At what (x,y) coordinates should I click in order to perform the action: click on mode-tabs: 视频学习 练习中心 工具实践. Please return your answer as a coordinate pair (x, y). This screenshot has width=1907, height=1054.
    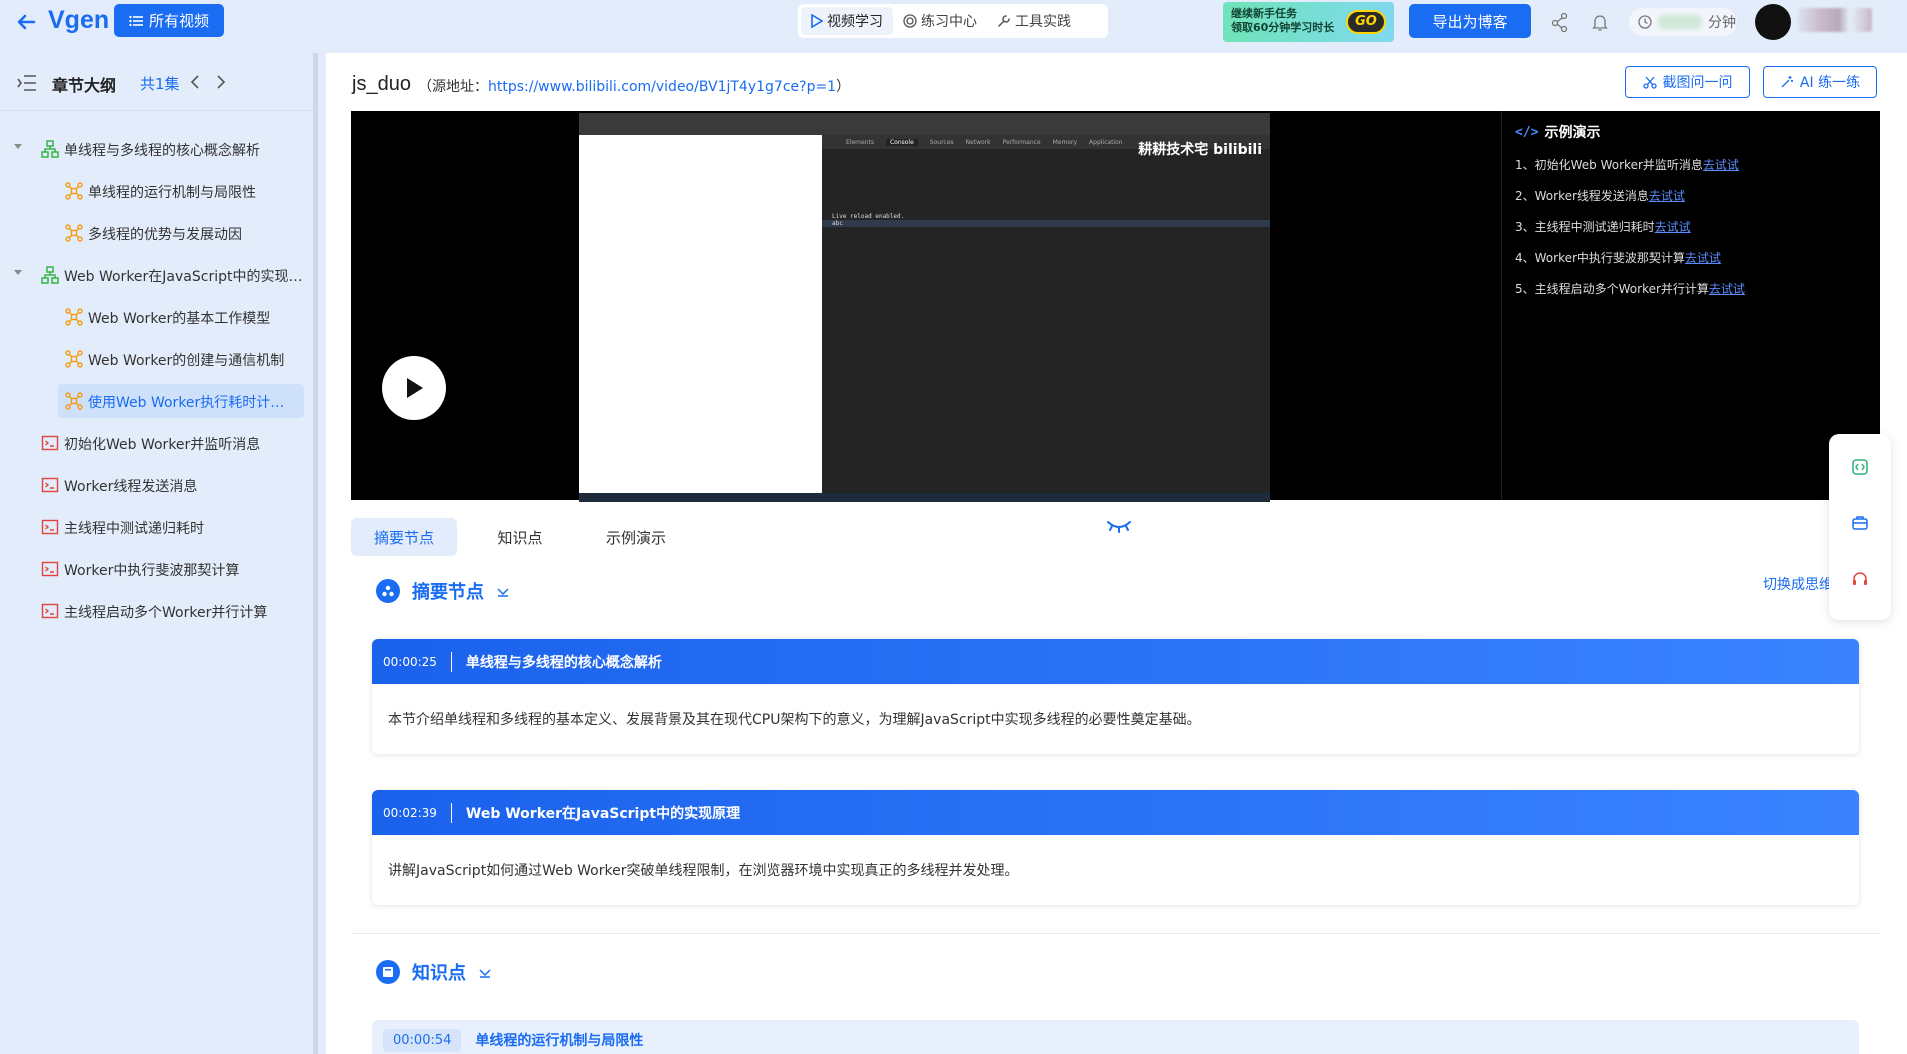
    Looking at the image, I should click on (953, 21).